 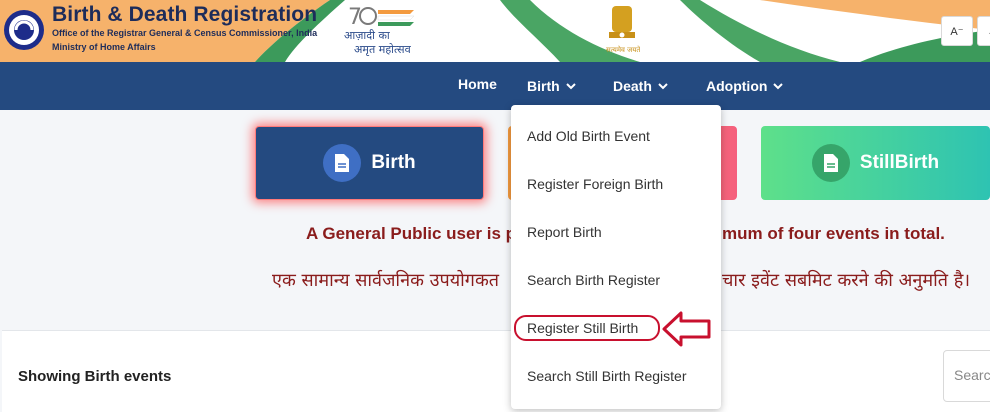 I want to click on nav-birth: Birth, so click(x=551, y=86).